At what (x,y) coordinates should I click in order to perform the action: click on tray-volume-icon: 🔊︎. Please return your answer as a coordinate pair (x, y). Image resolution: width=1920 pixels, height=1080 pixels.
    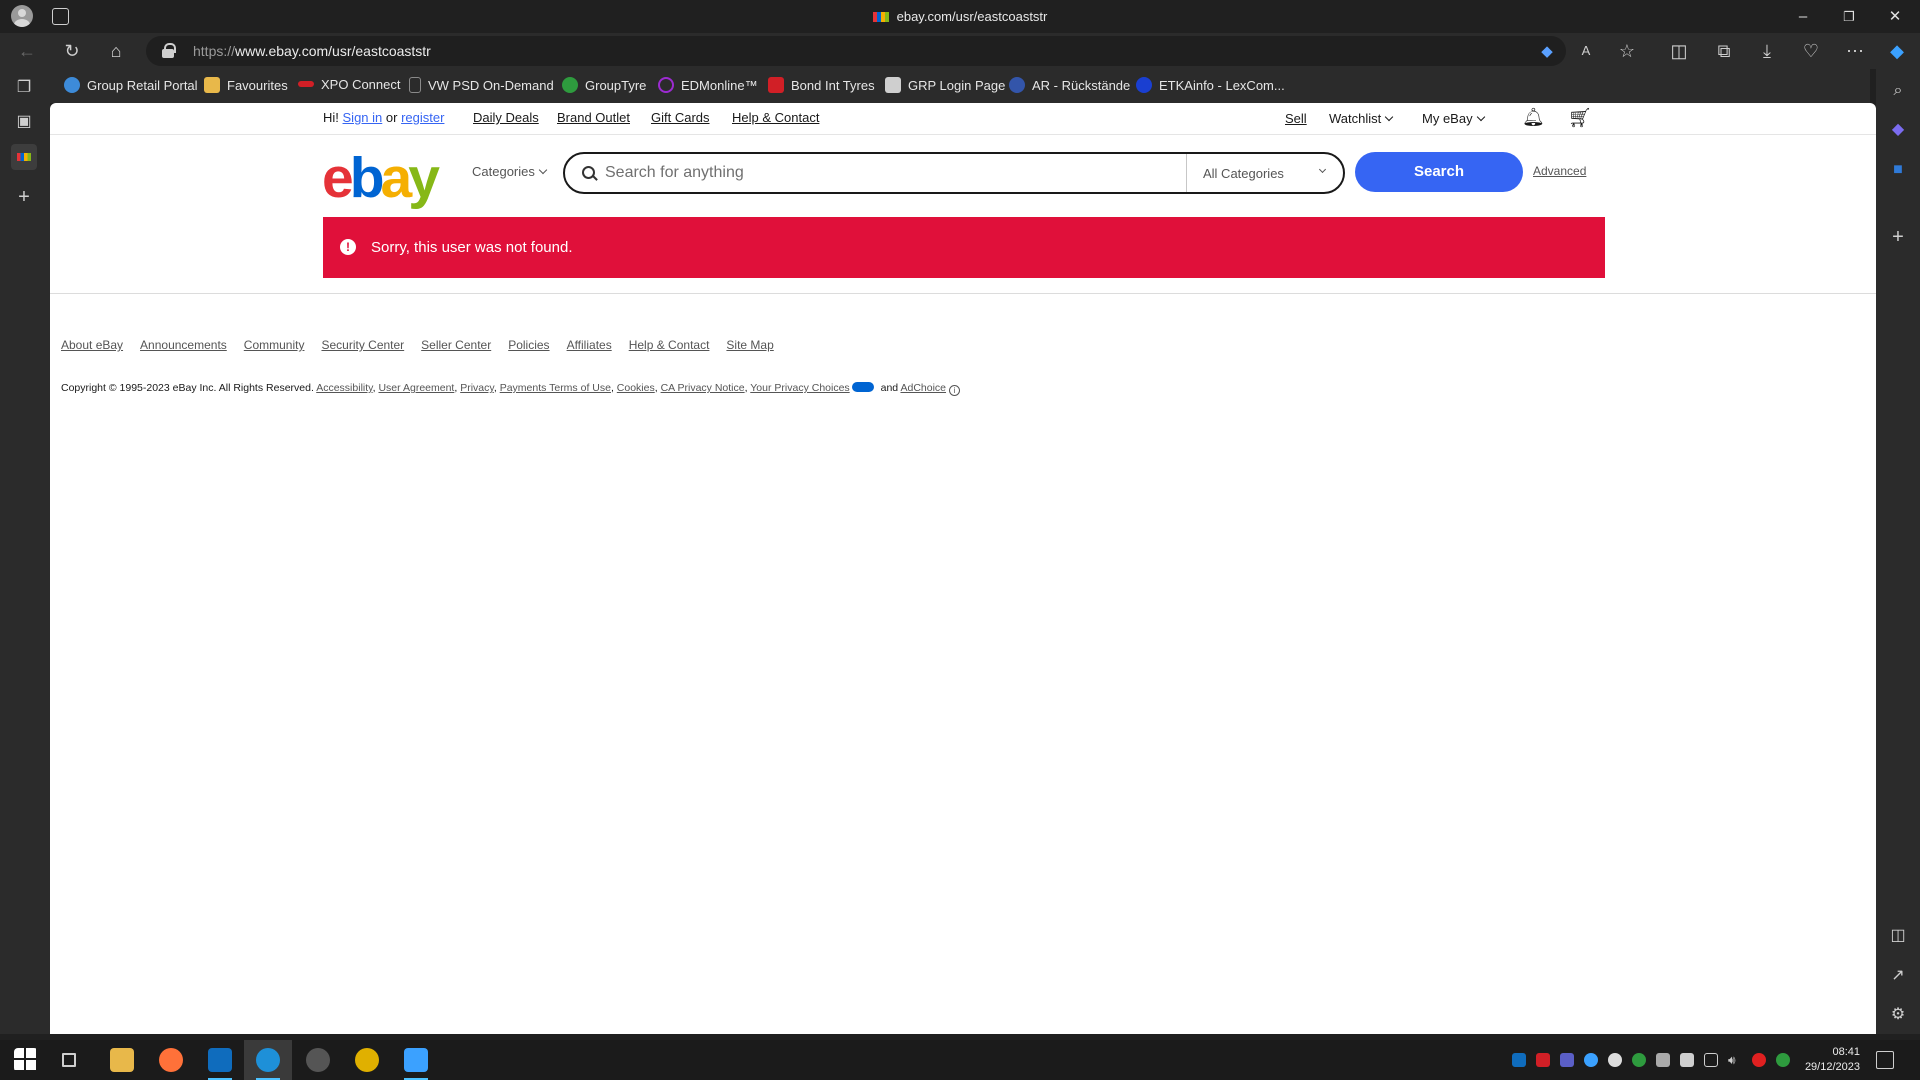
    Looking at the image, I should click on (1735, 1060).